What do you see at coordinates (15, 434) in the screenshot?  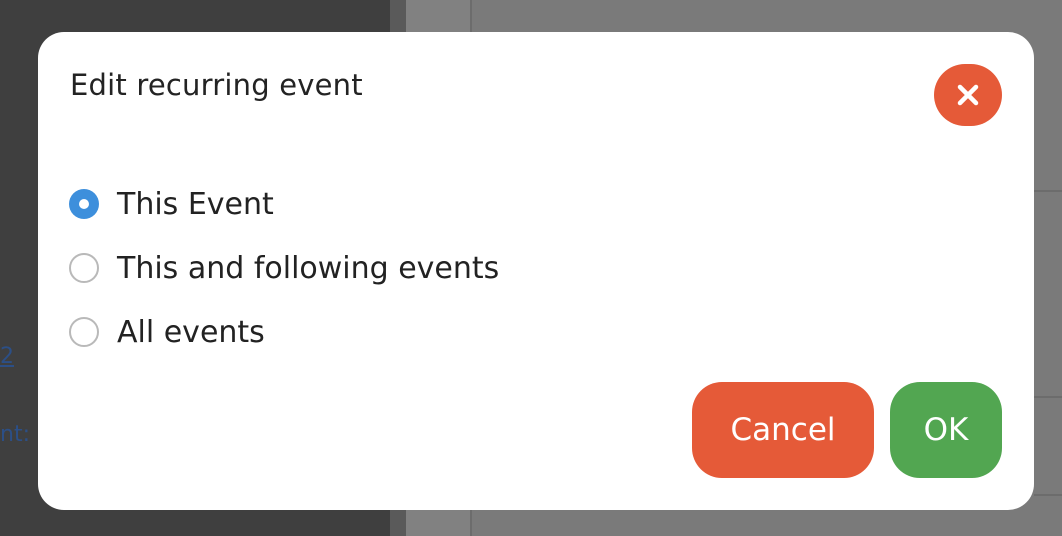 I see `background-label-fragment: nt:` at bounding box center [15, 434].